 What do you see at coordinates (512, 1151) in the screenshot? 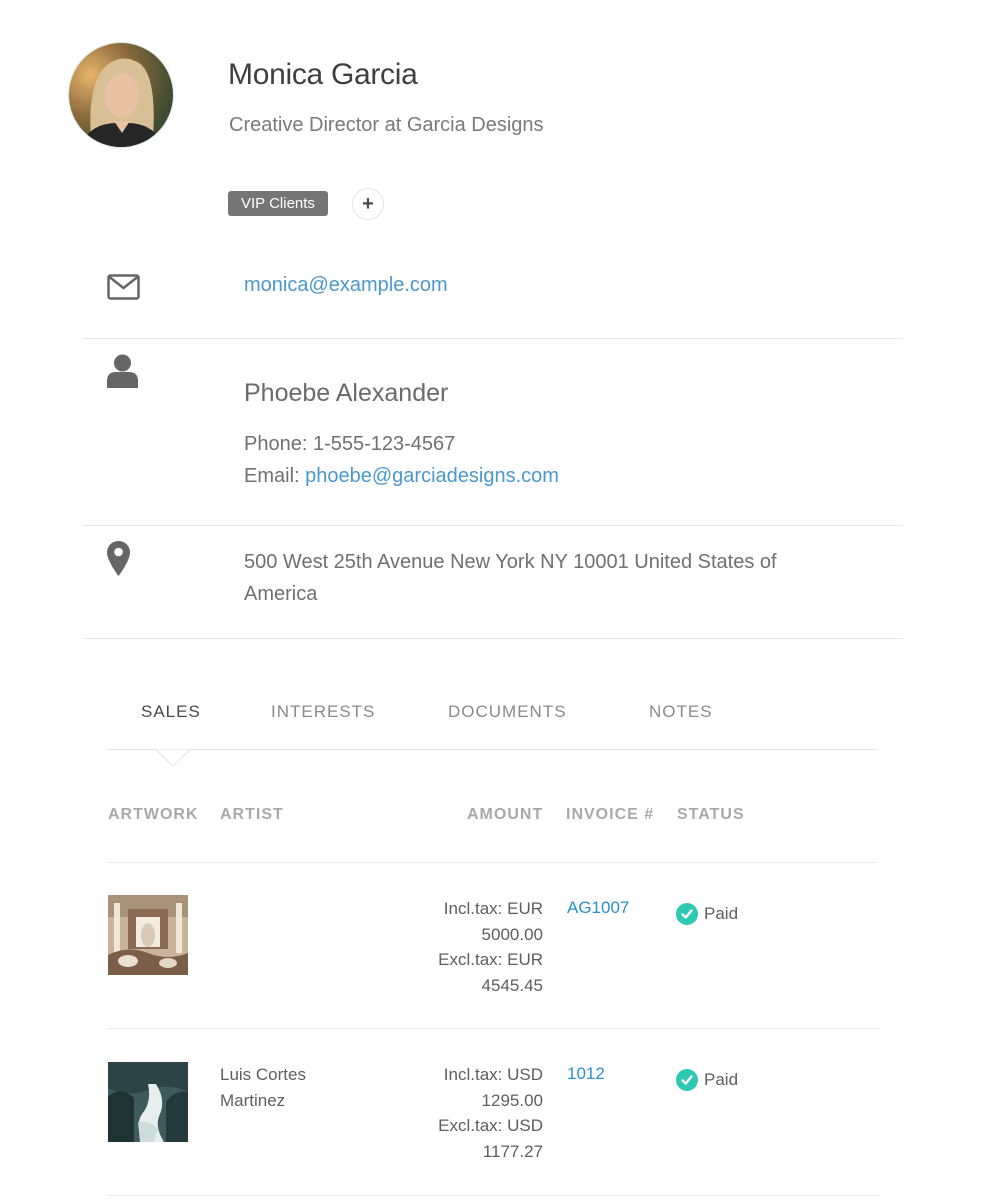
I see `amount-excl-value: 1177.27` at bounding box center [512, 1151].